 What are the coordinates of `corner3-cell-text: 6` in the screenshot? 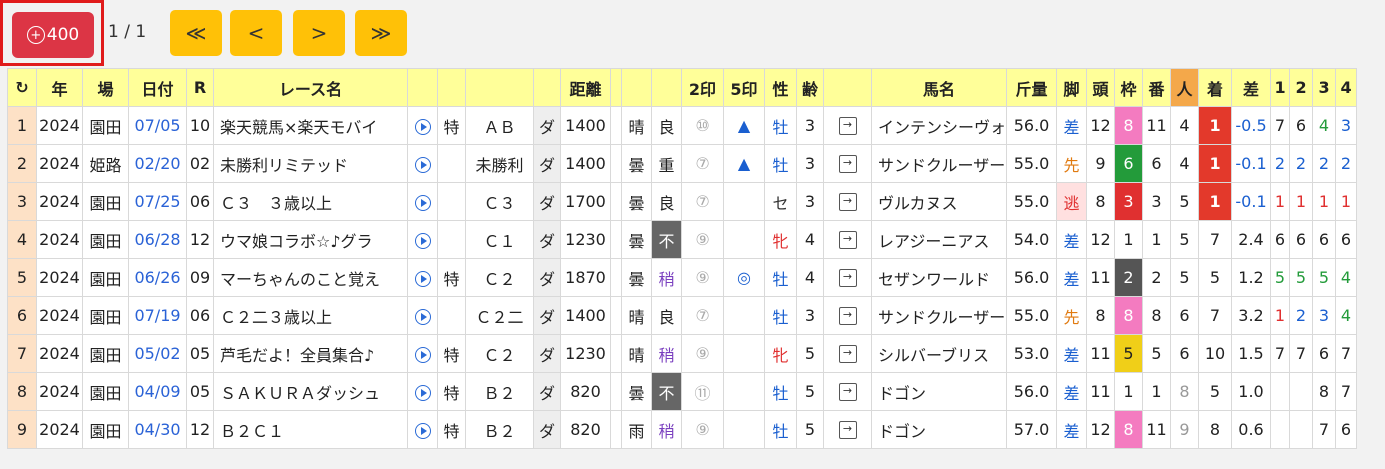 It's located at (1324, 353).